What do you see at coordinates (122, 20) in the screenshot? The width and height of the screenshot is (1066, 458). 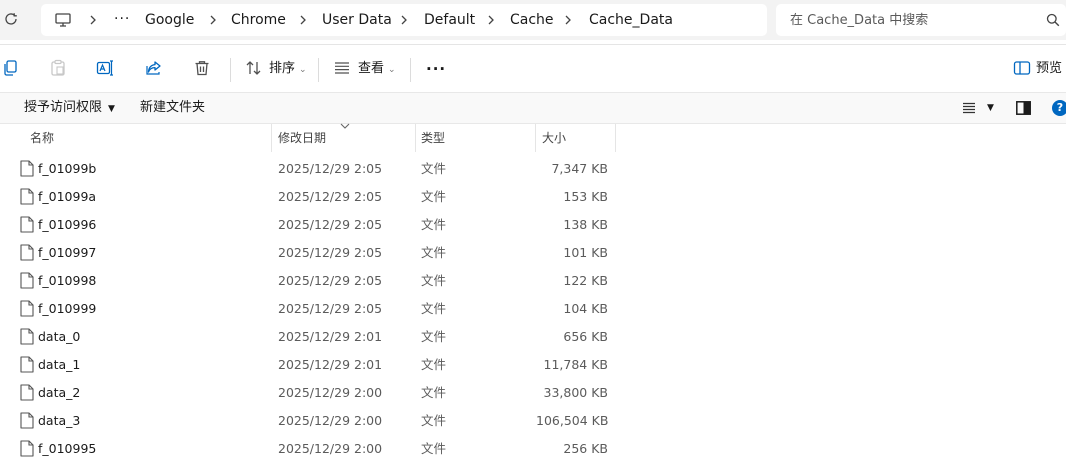 I see `breadcrumb-overflow: ···` at bounding box center [122, 20].